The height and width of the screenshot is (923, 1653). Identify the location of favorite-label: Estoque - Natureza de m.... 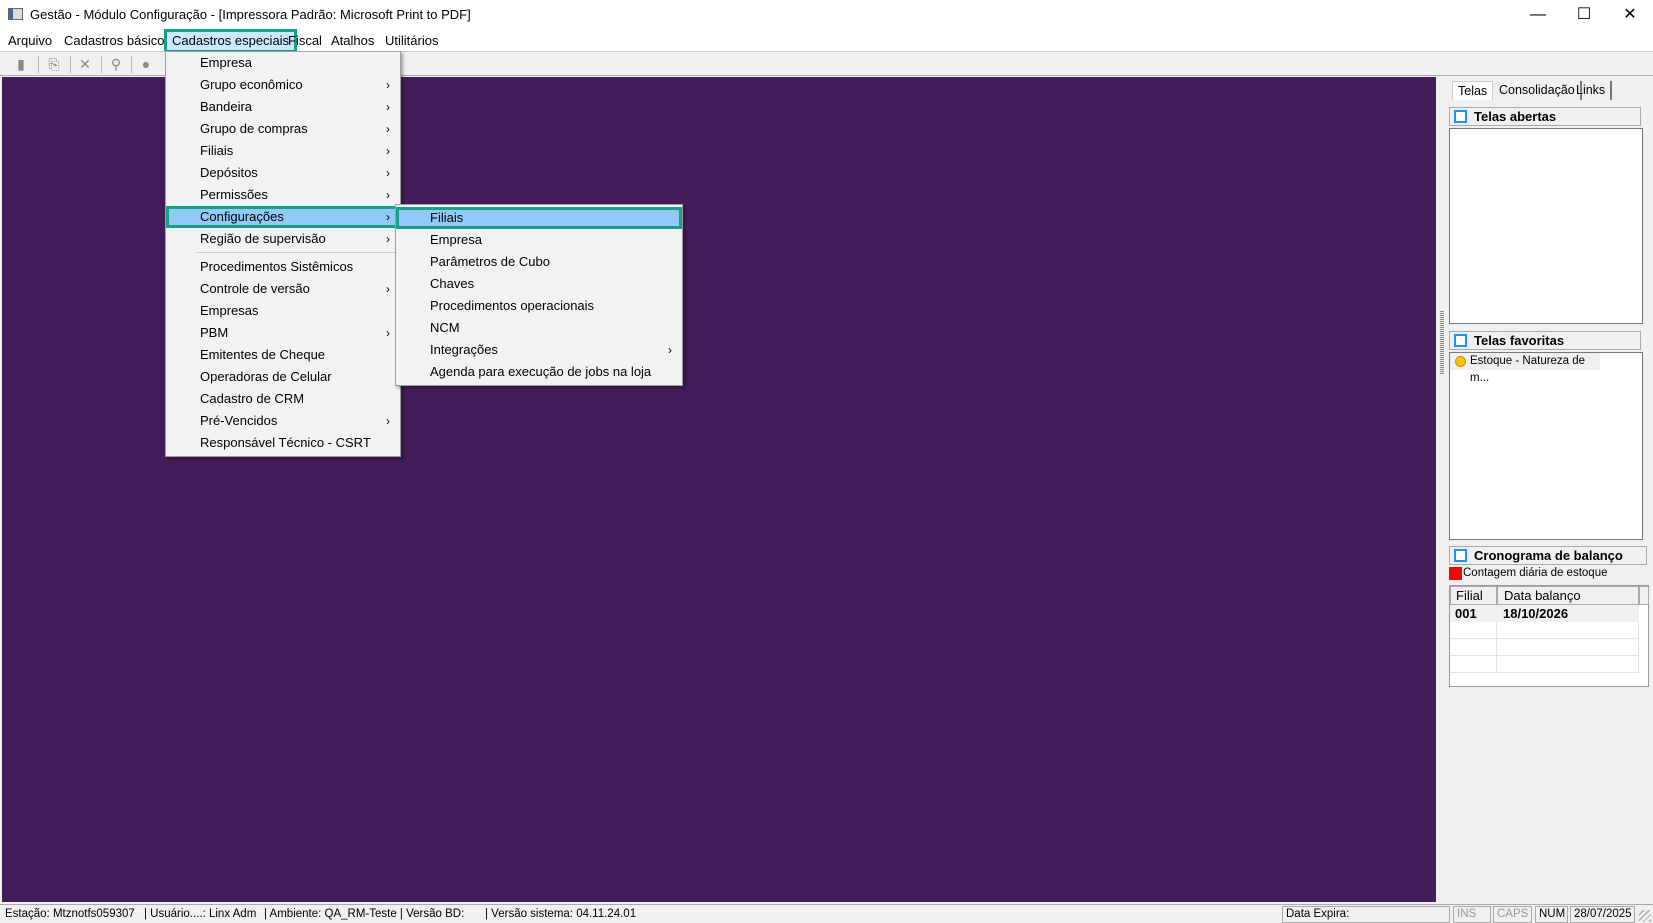
(1528, 369).